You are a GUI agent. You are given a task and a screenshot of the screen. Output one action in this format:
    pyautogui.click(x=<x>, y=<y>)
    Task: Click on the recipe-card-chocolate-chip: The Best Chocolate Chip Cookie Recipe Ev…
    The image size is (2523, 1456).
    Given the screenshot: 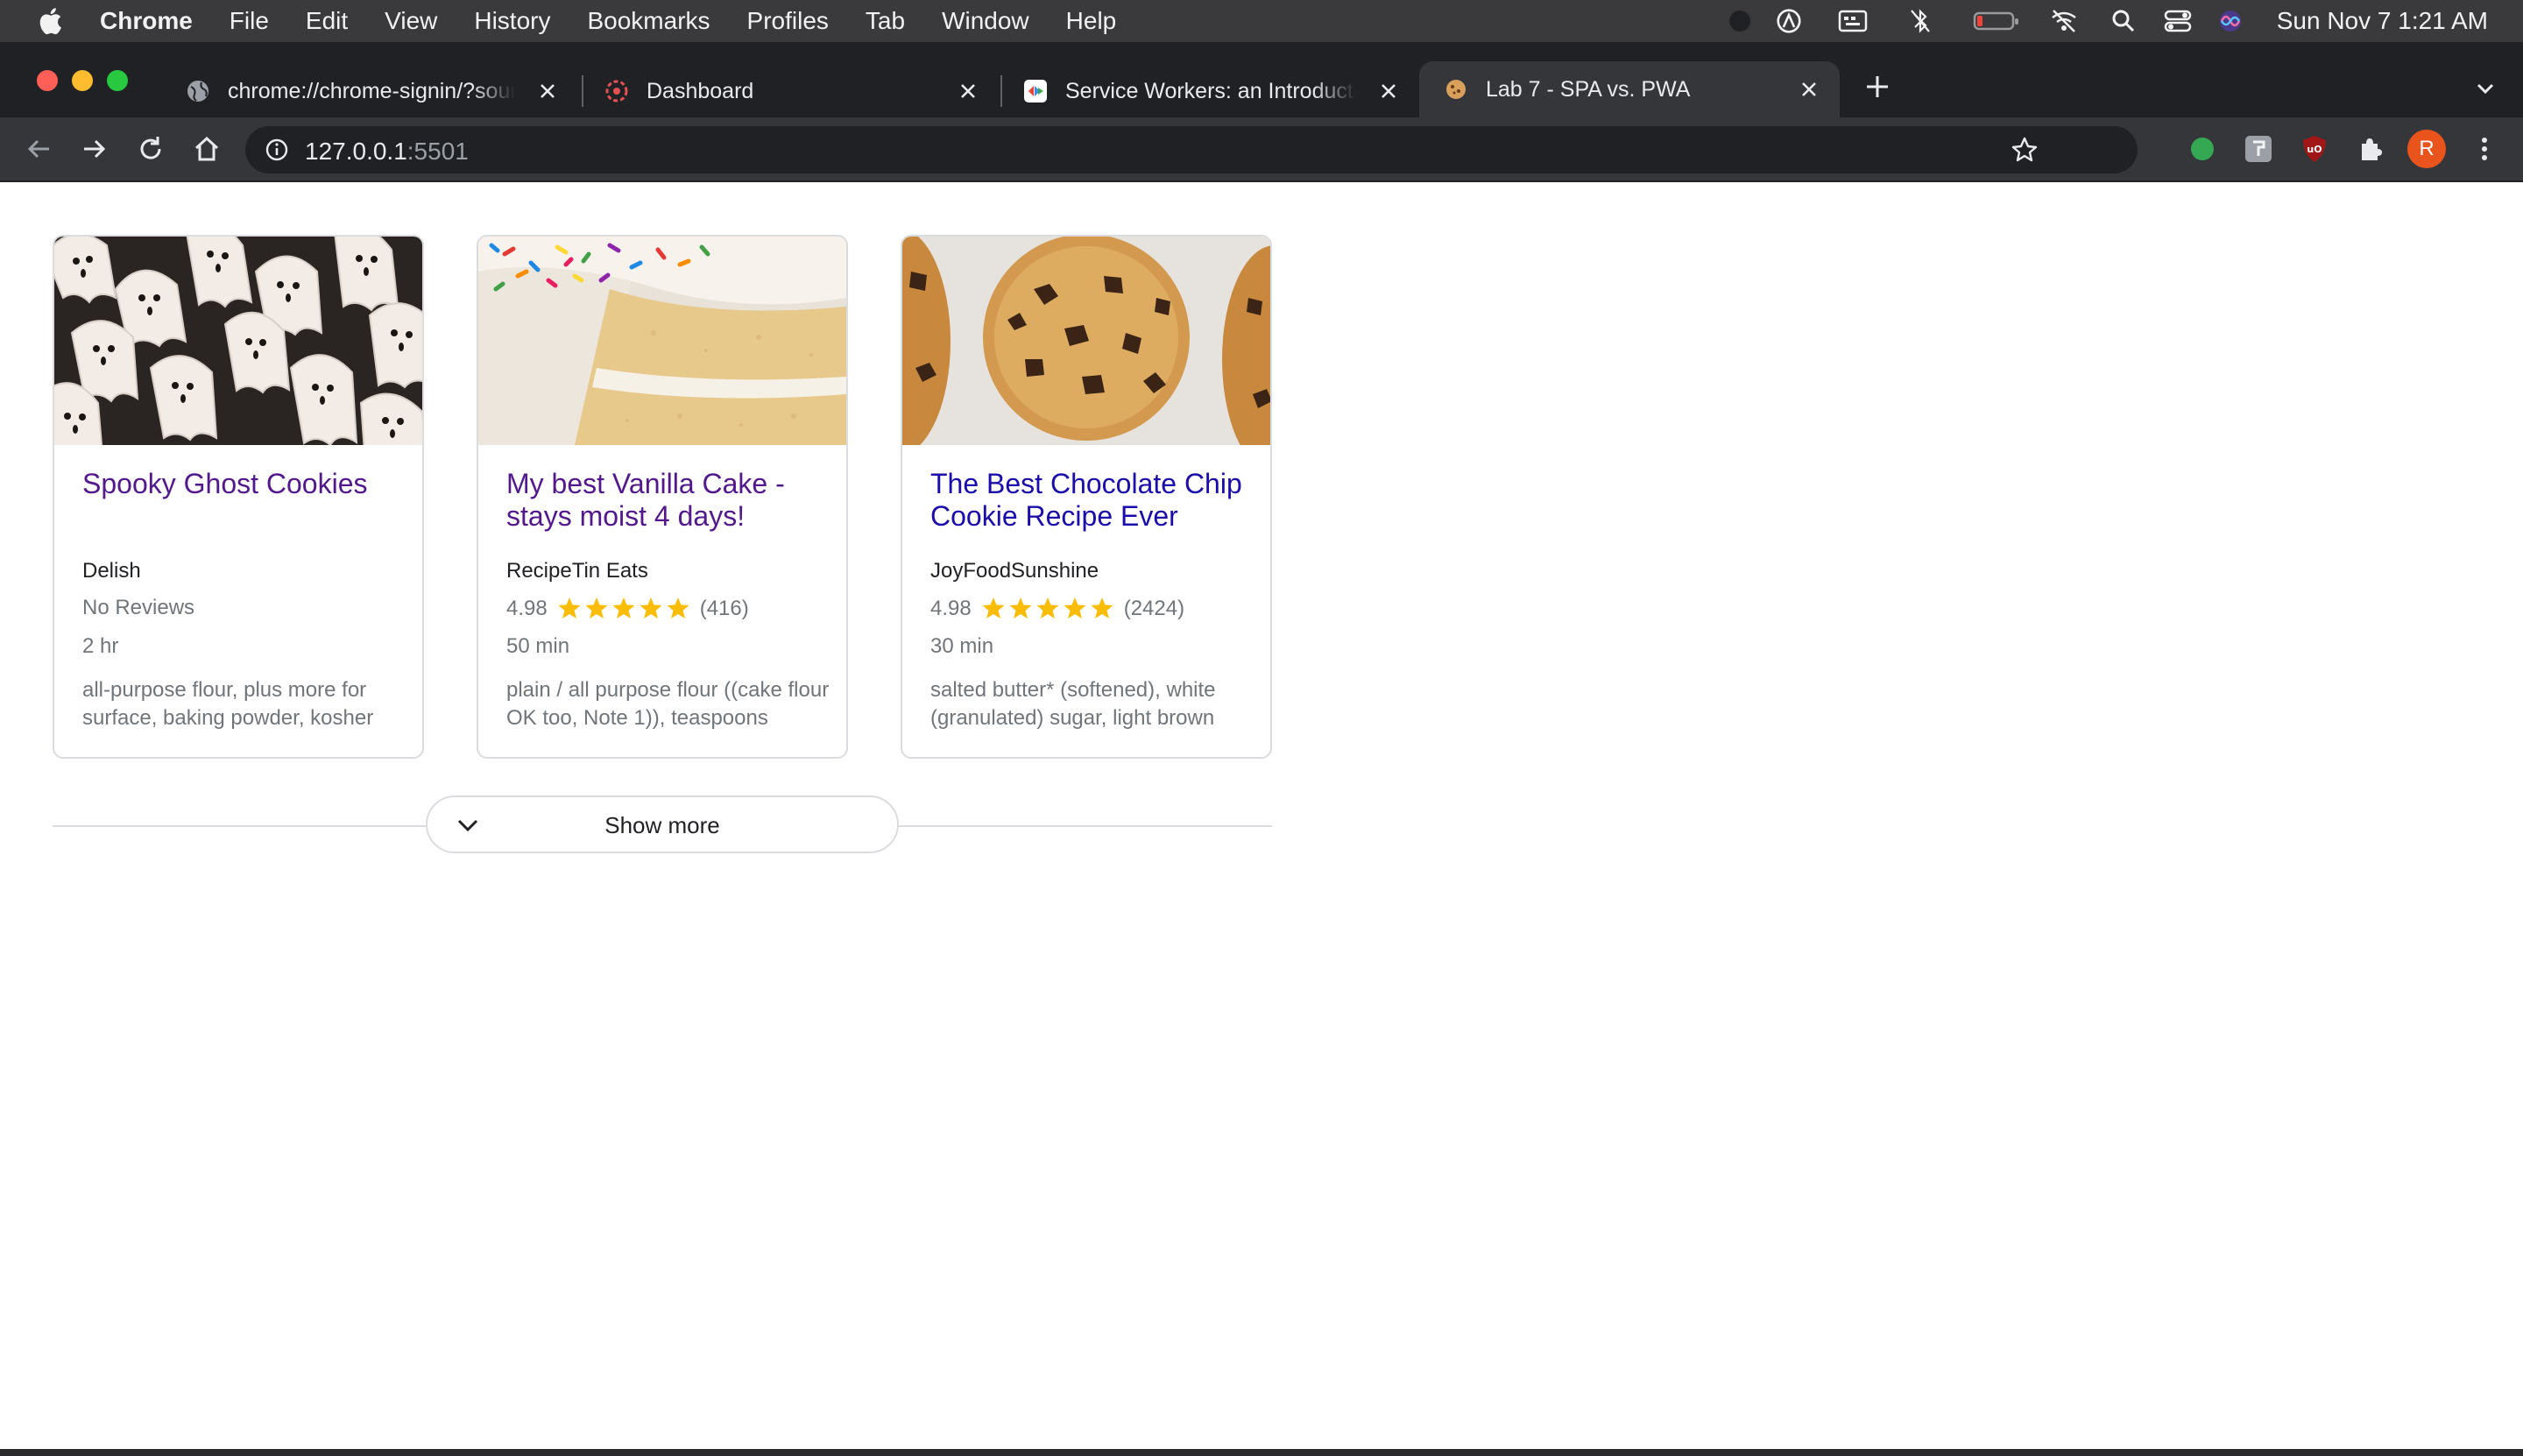 What is the action you would take?
    pyautogui.click(x=1086, y=497)
    